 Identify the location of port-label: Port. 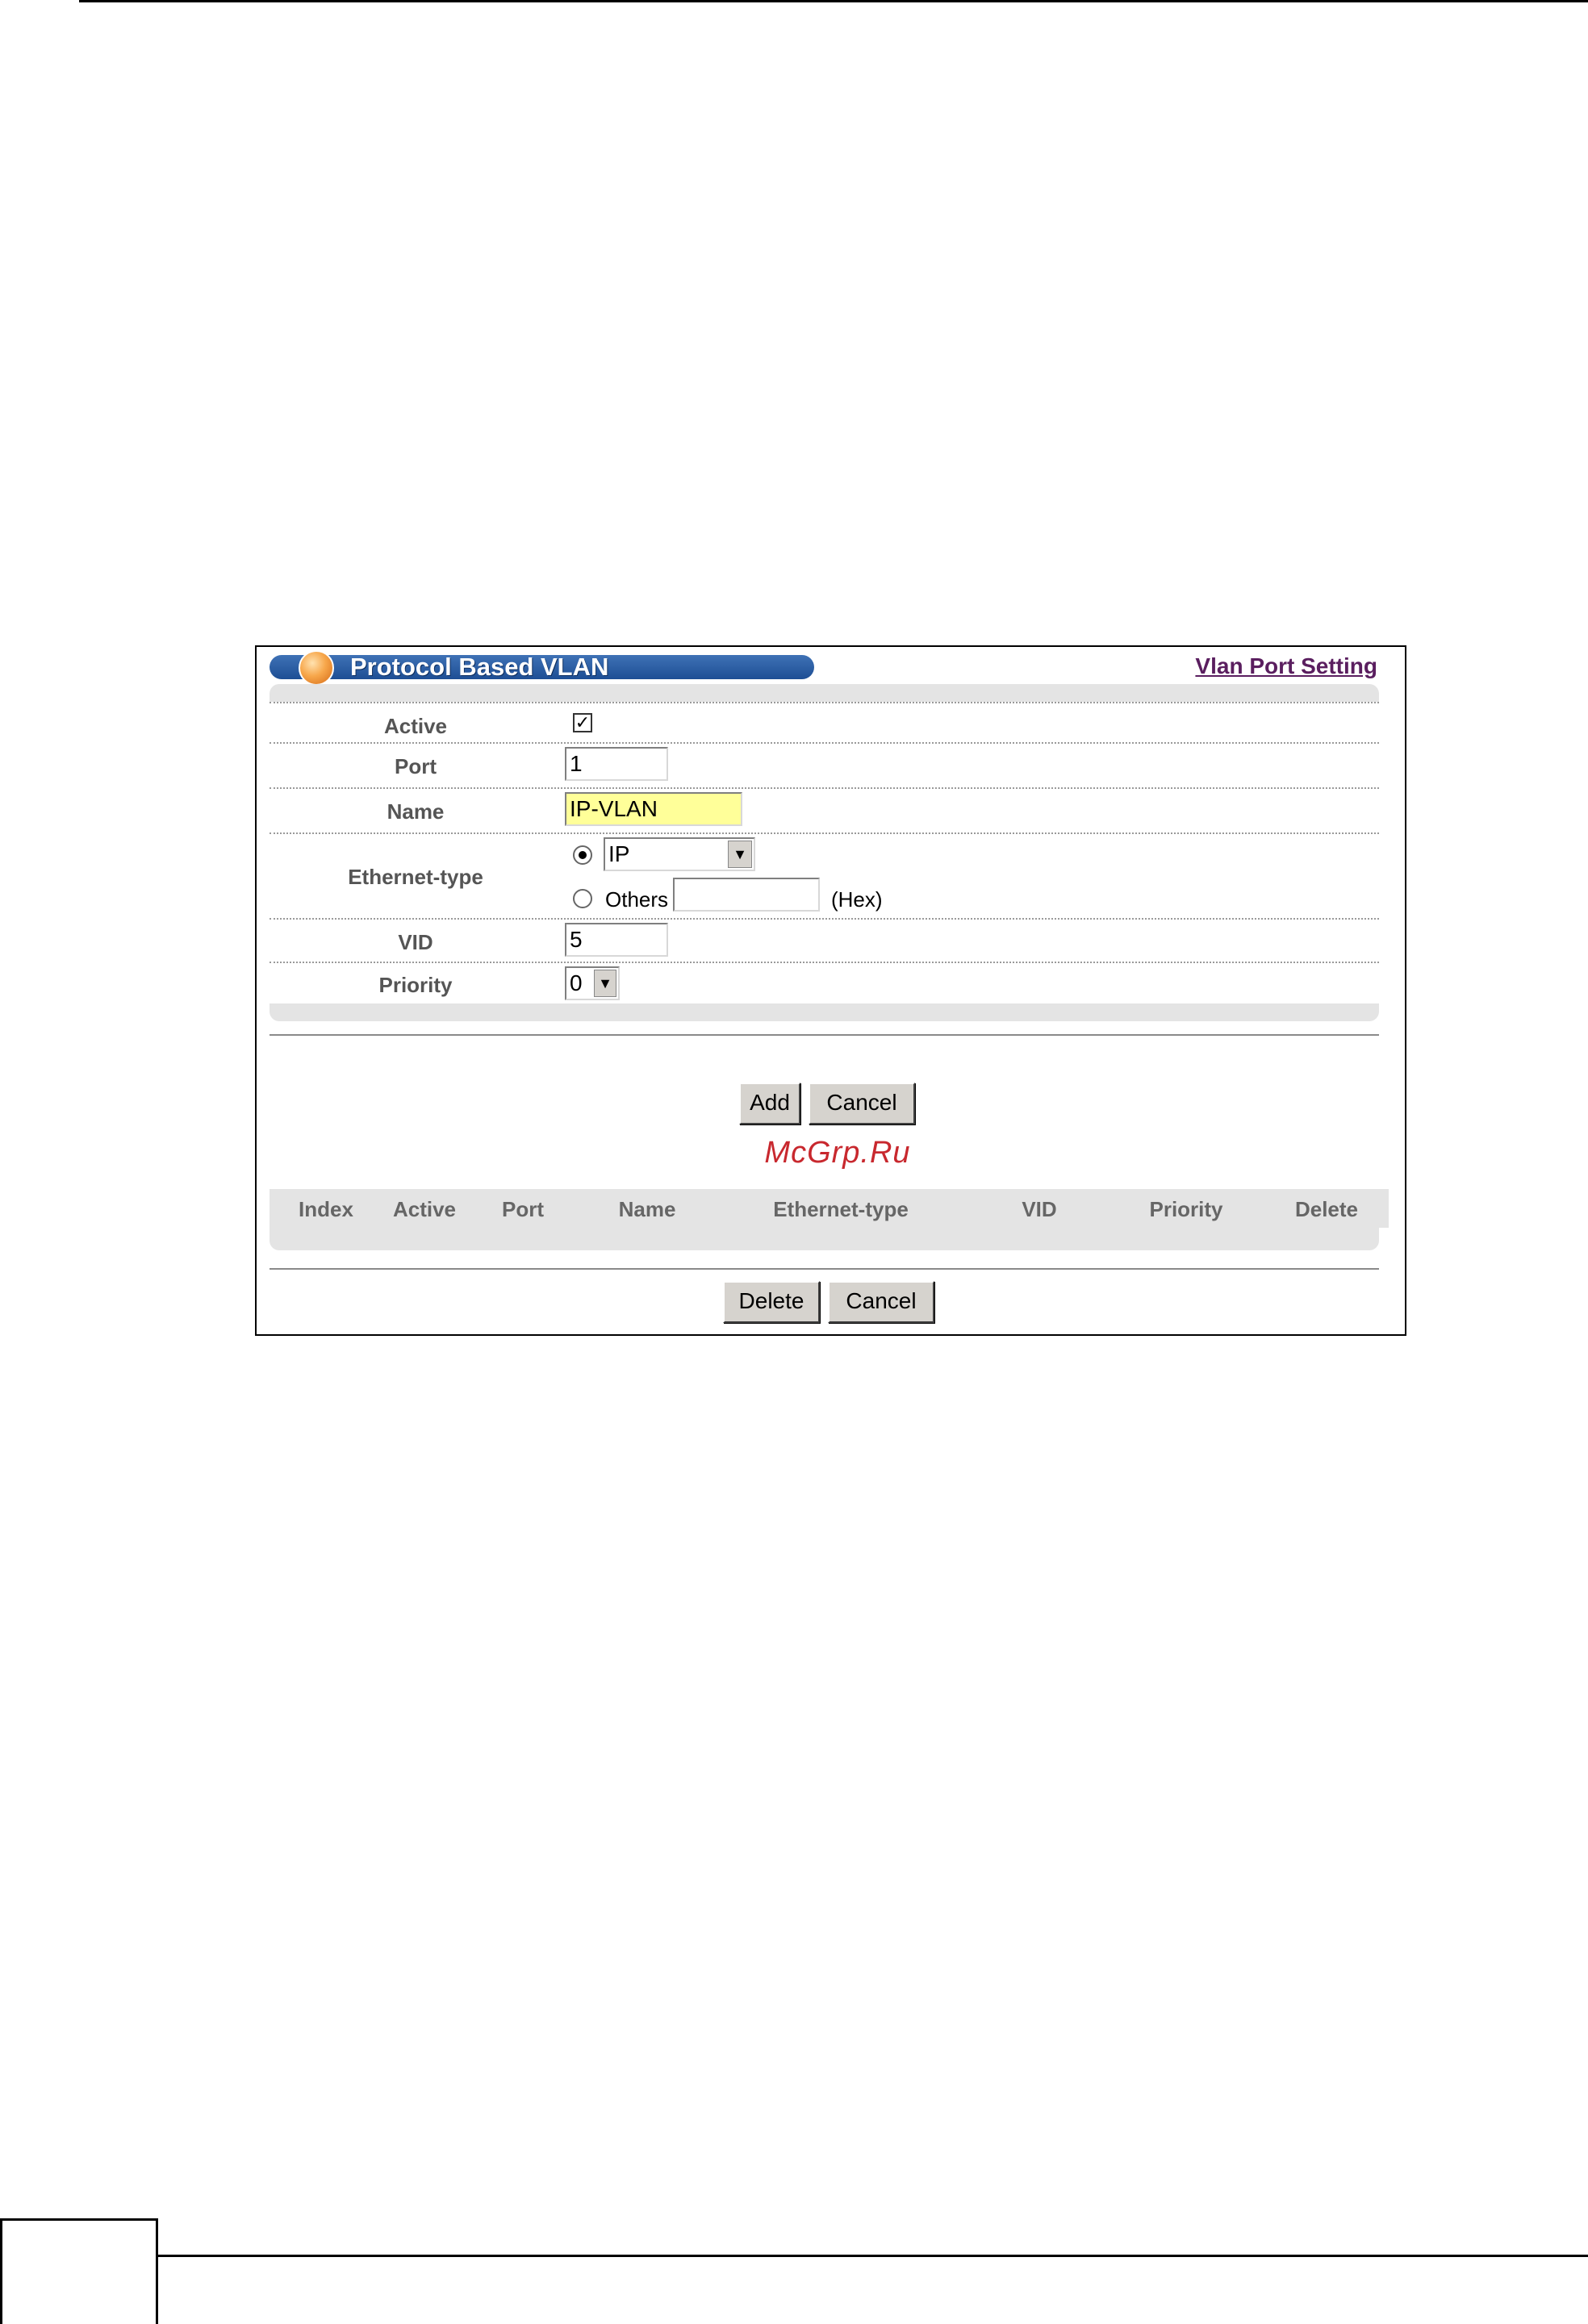
(416, 766).